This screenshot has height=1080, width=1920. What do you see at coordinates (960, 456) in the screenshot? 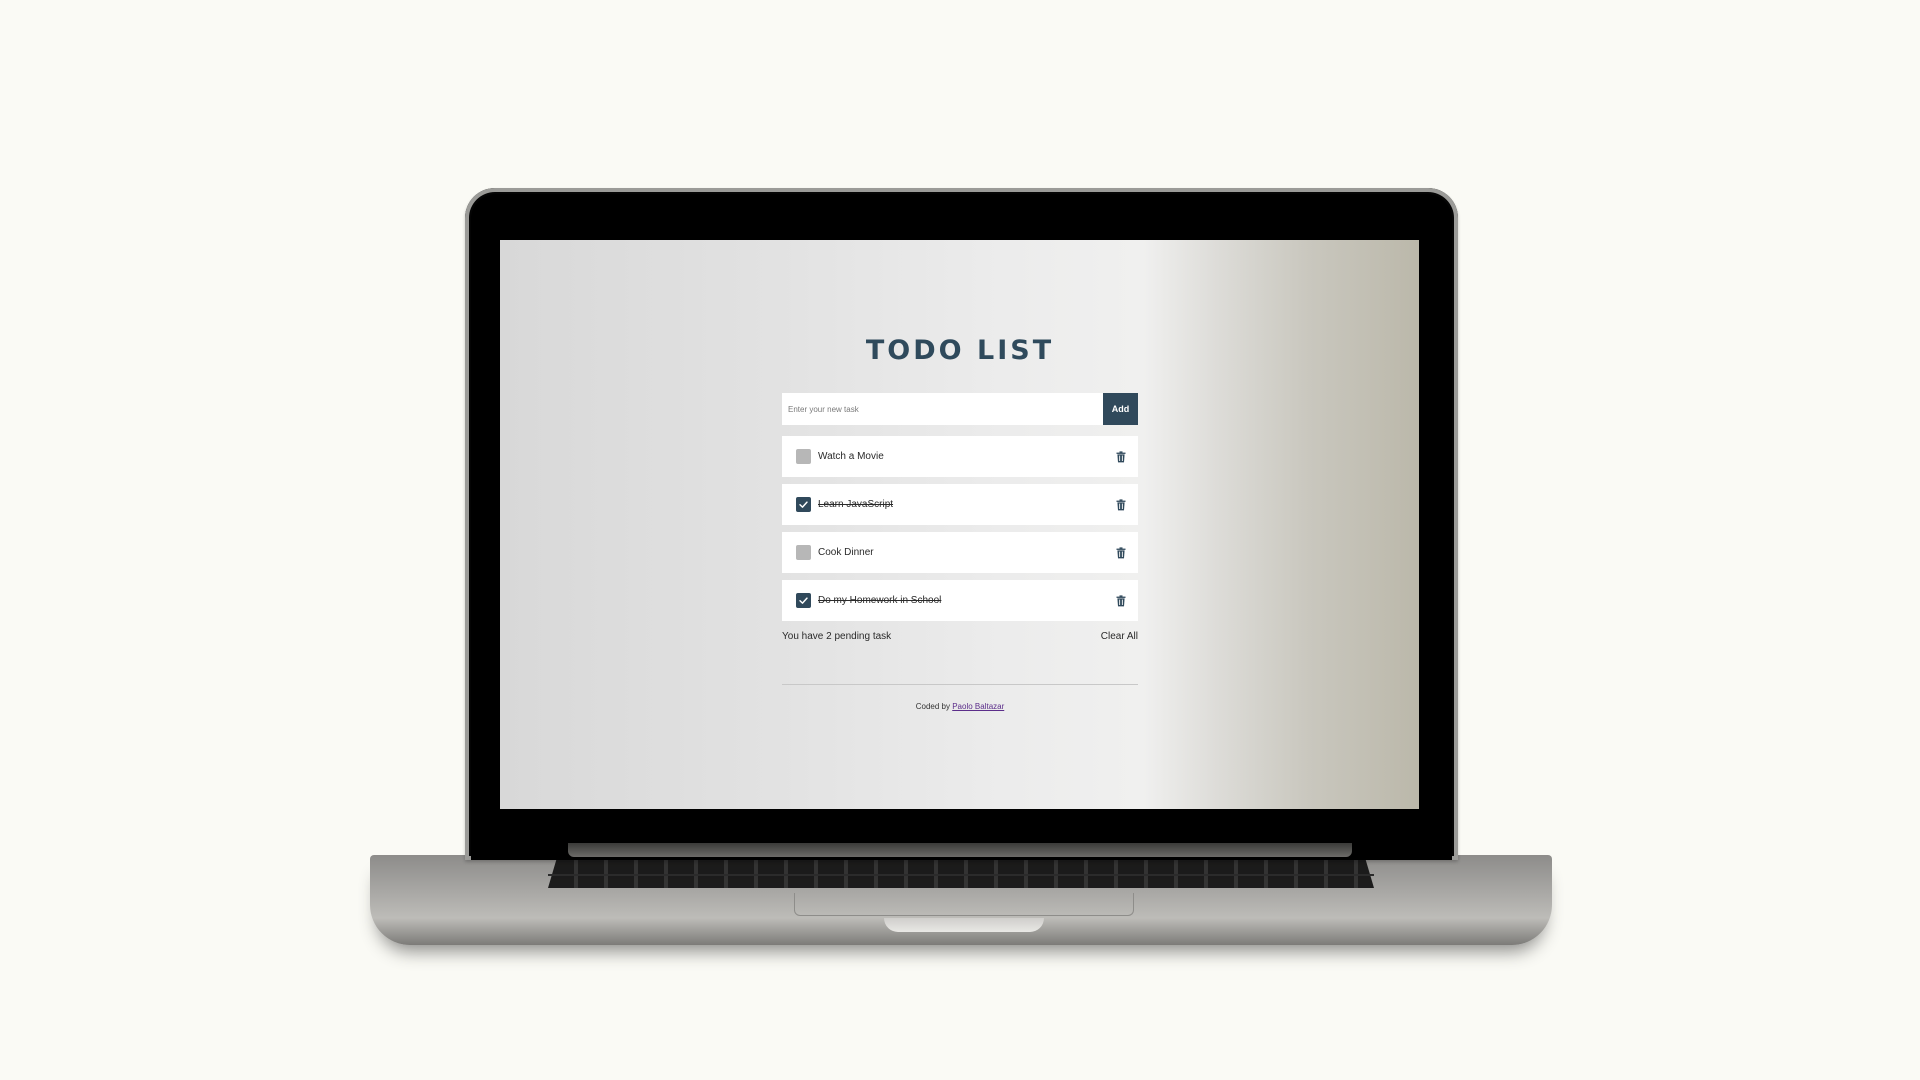
I see `task-item: Watch a Movie` at bounding box center [960, 456].